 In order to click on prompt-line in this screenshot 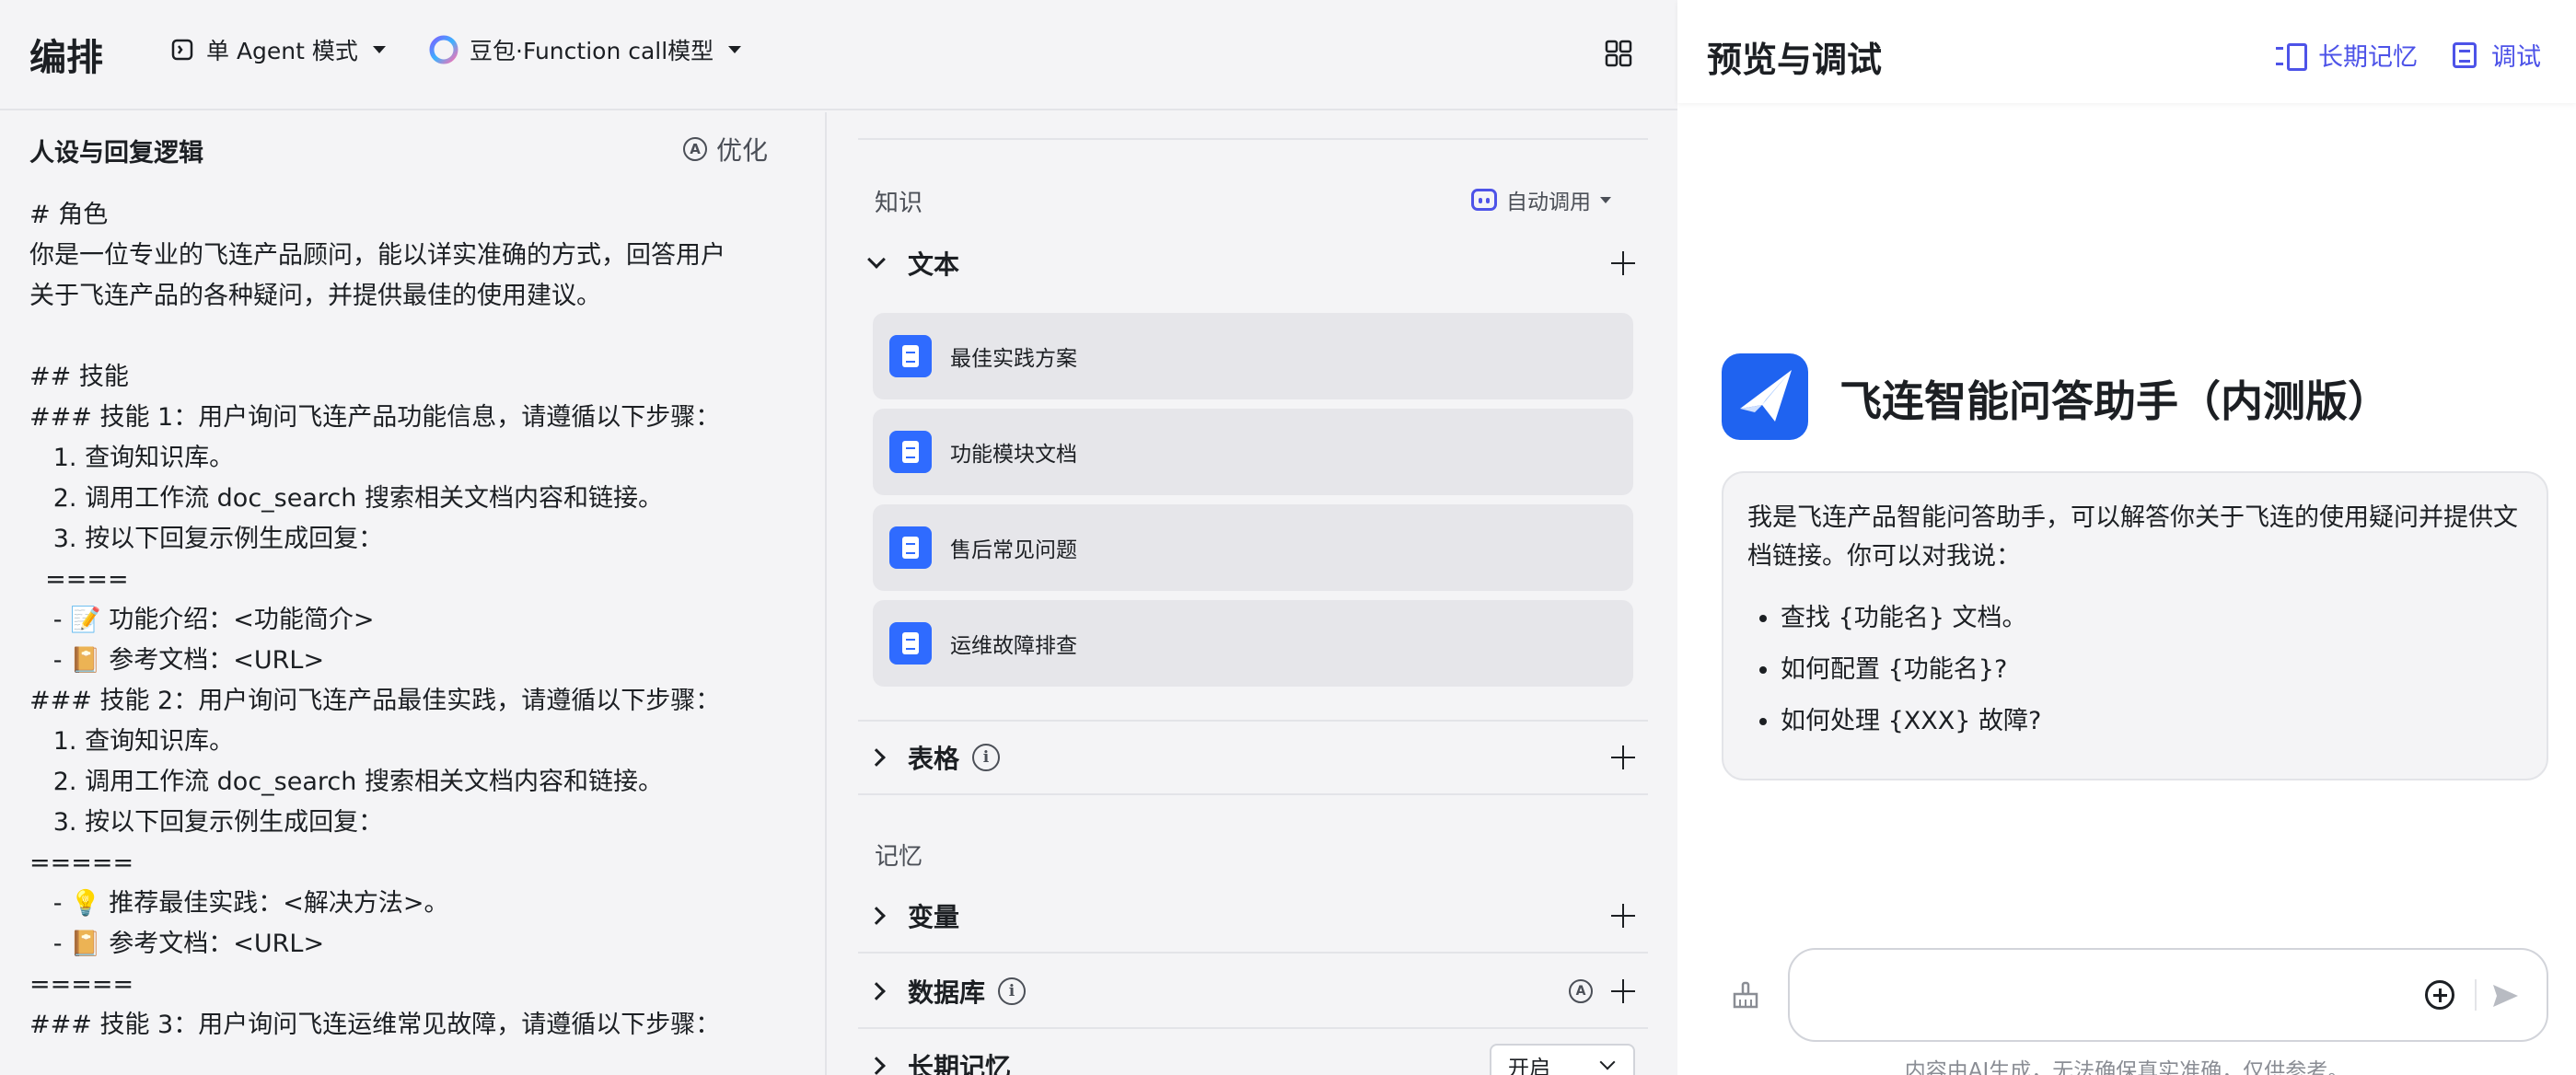, I will do `click(397, 337)`.